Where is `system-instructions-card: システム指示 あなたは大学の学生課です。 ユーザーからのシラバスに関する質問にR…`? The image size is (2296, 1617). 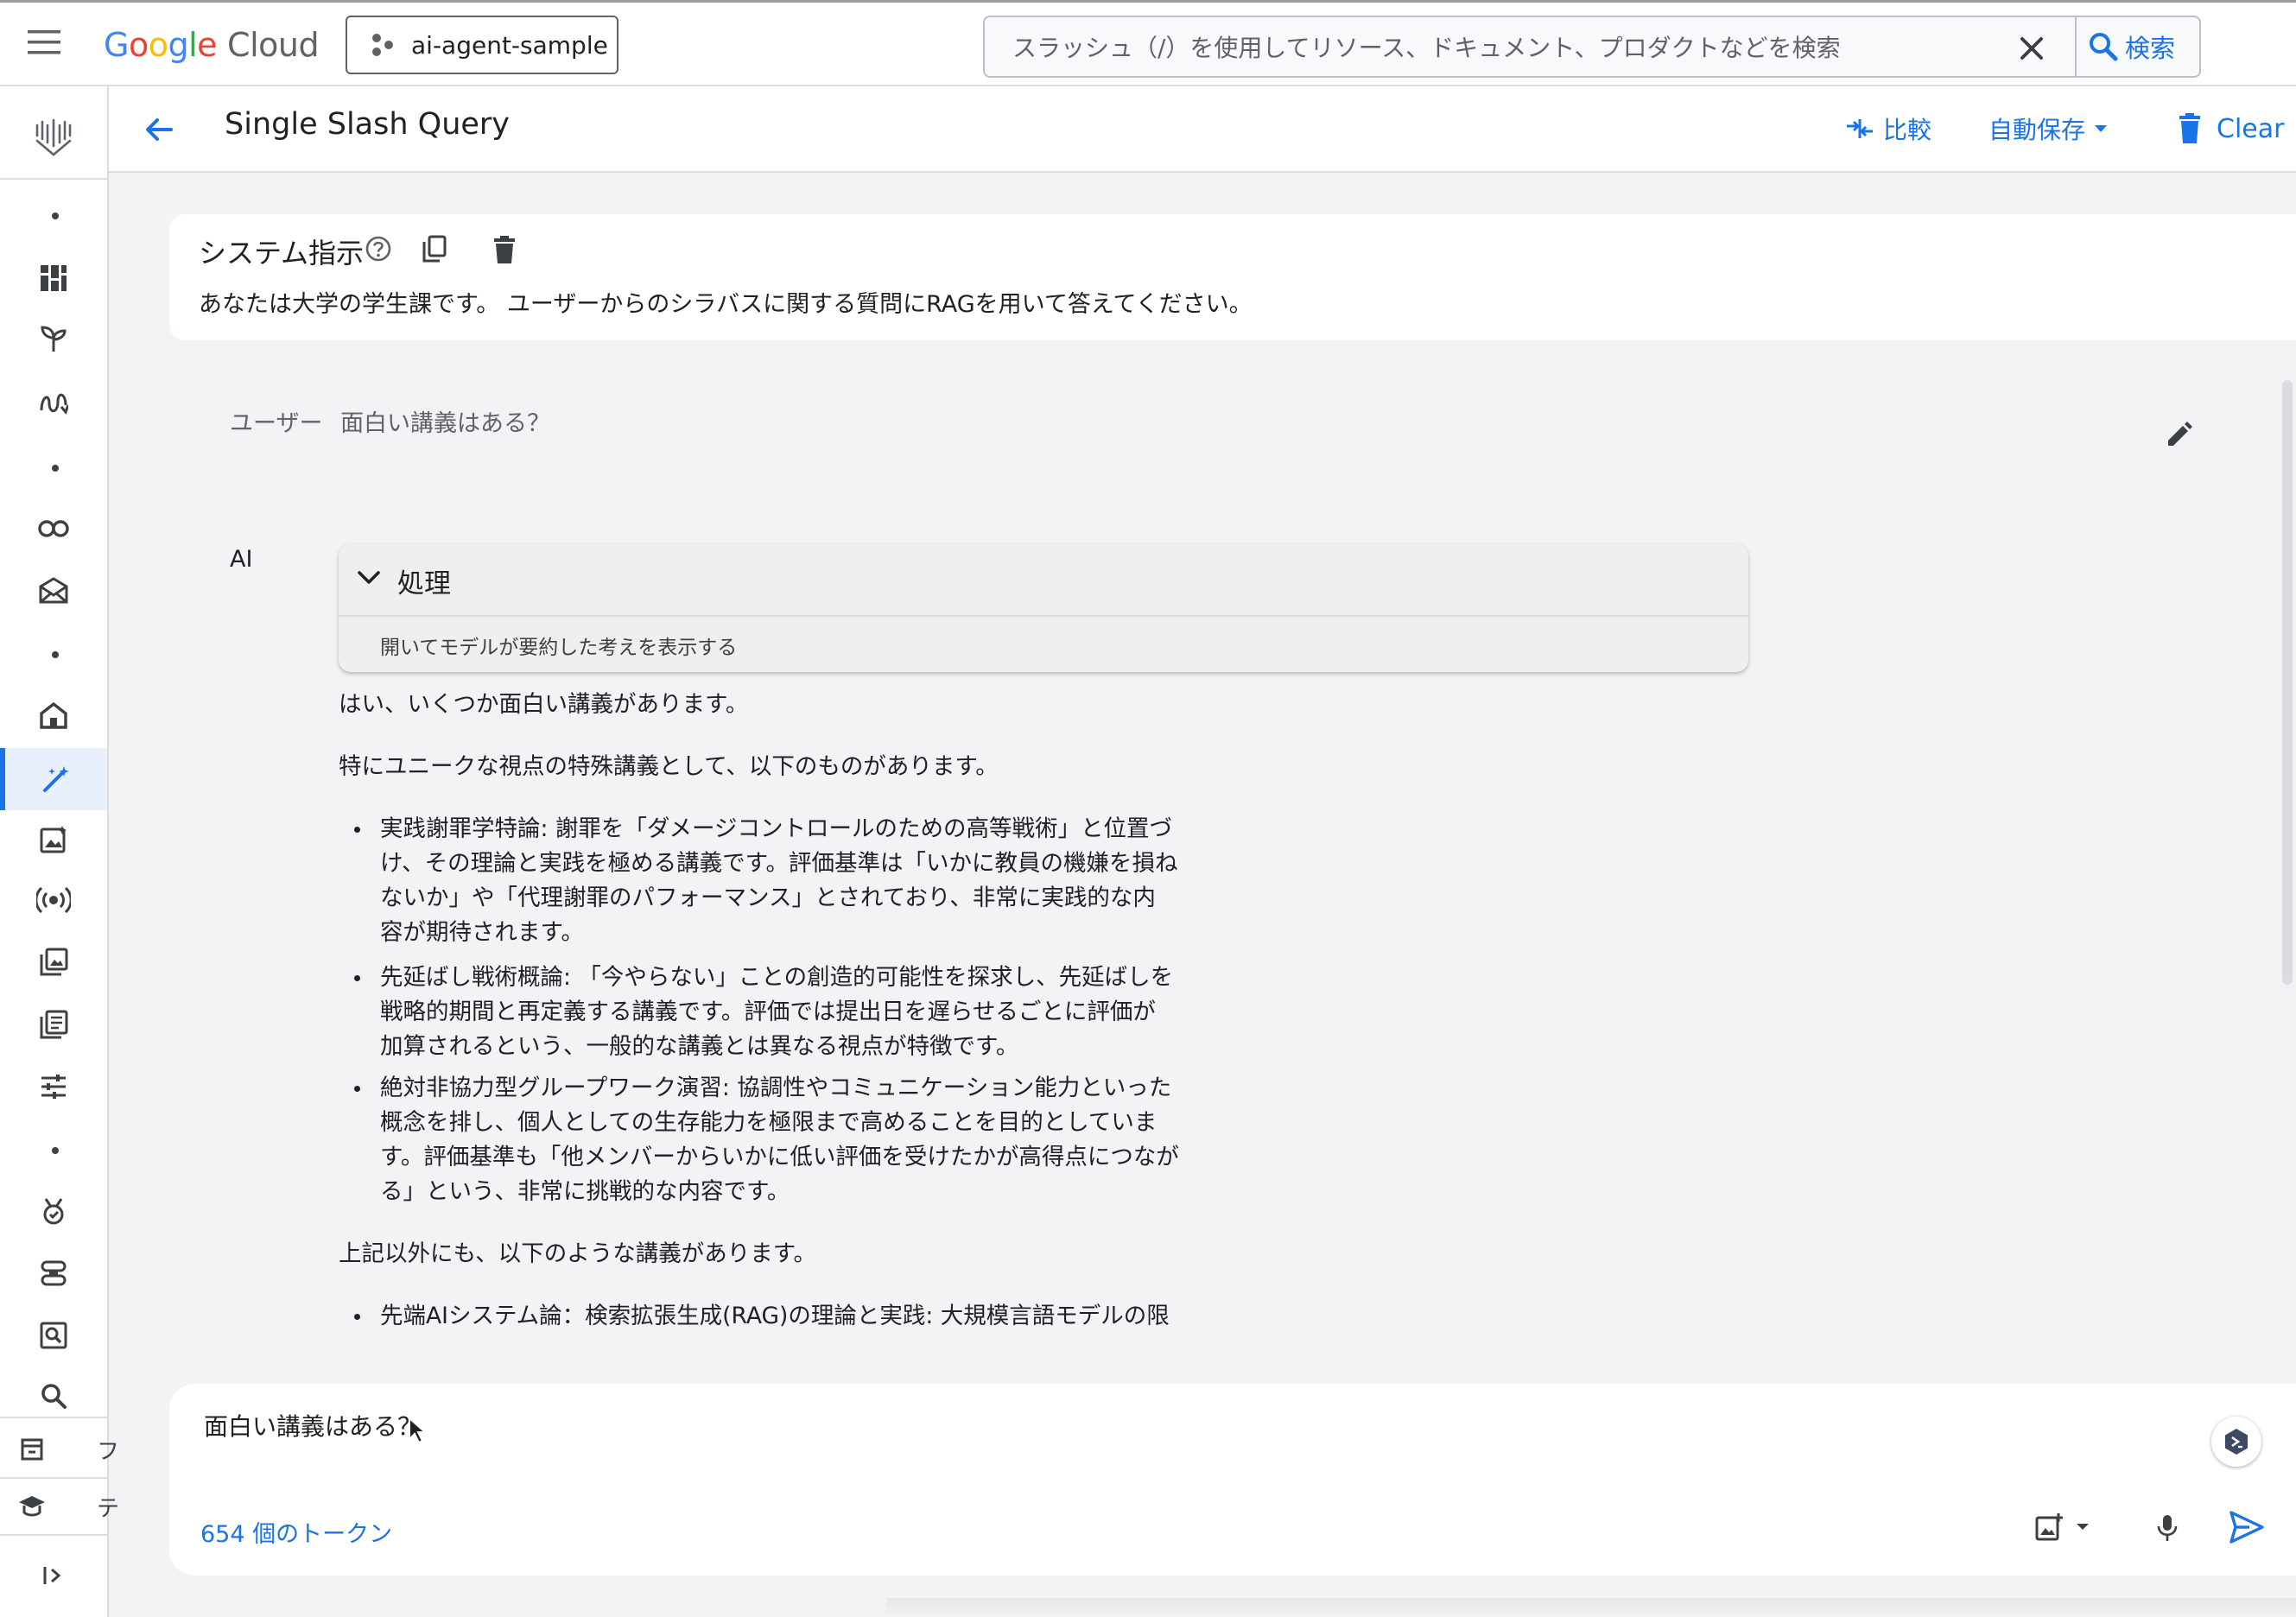
system-instructions-card: システム指示 あなたは大学の学生課です。 ユーザーからのシラバスに関する質問にR… is located at coordinates (1232, 277).